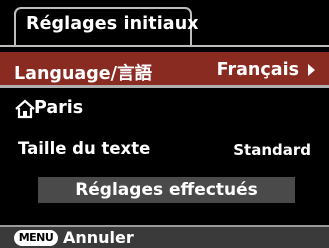 Image resolution: width=329 pixels, height=248 pixels. What do you see at coordinates (164, 46) in the screenshot?
I see `title-divider` at bounding box center [164, 46].